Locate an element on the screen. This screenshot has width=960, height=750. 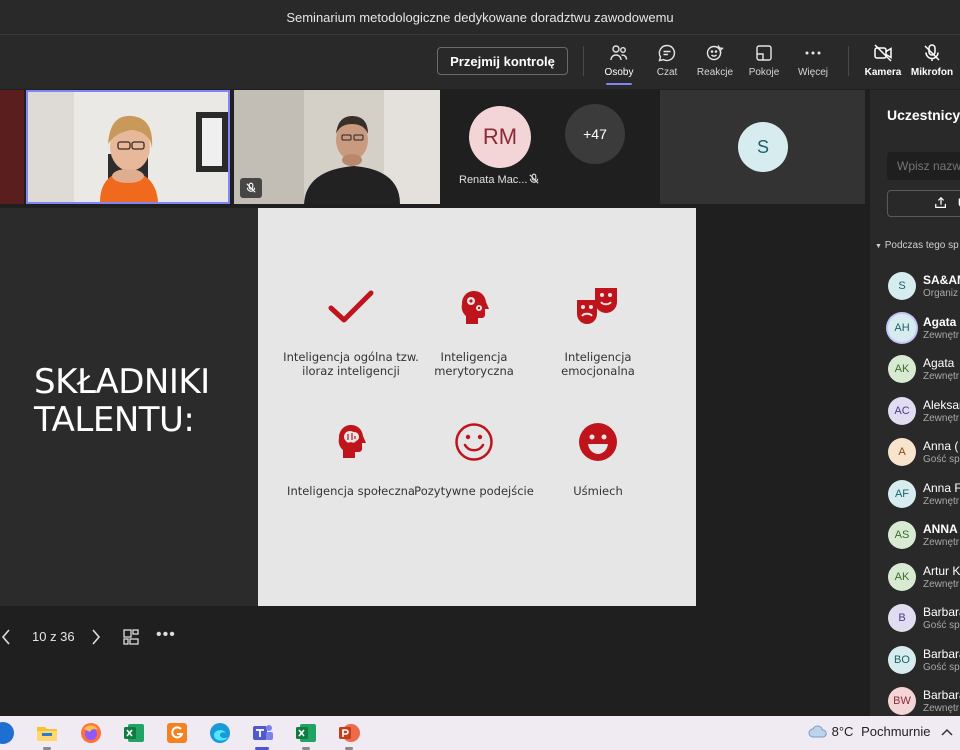
chevron-up-icon is located at coordinates (947, 732).